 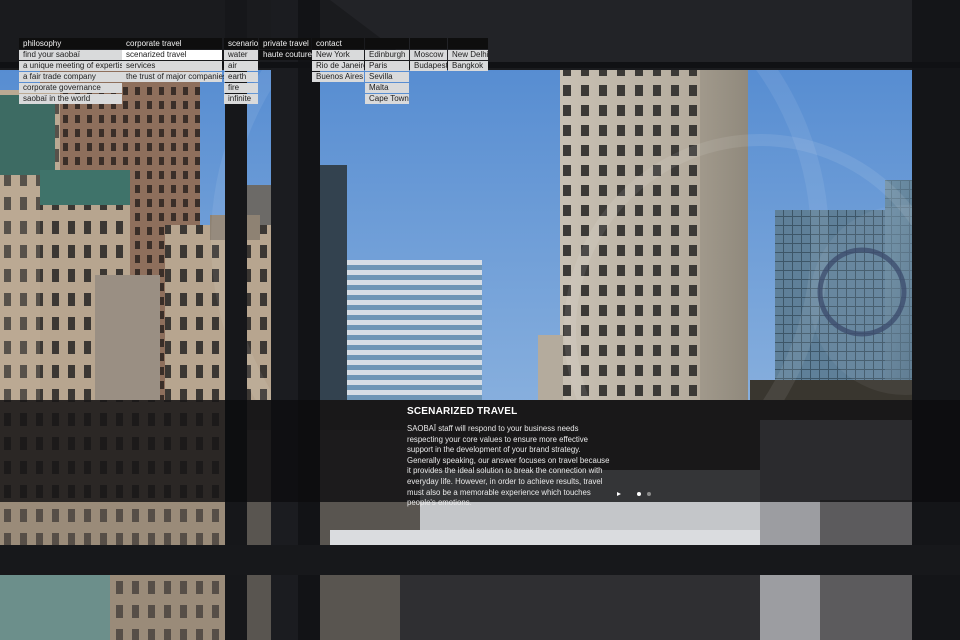 What do you see at coordinates (387, 43) in the screenshot?
I see `nav-contact-spacer` at bounding box center [387, 43].